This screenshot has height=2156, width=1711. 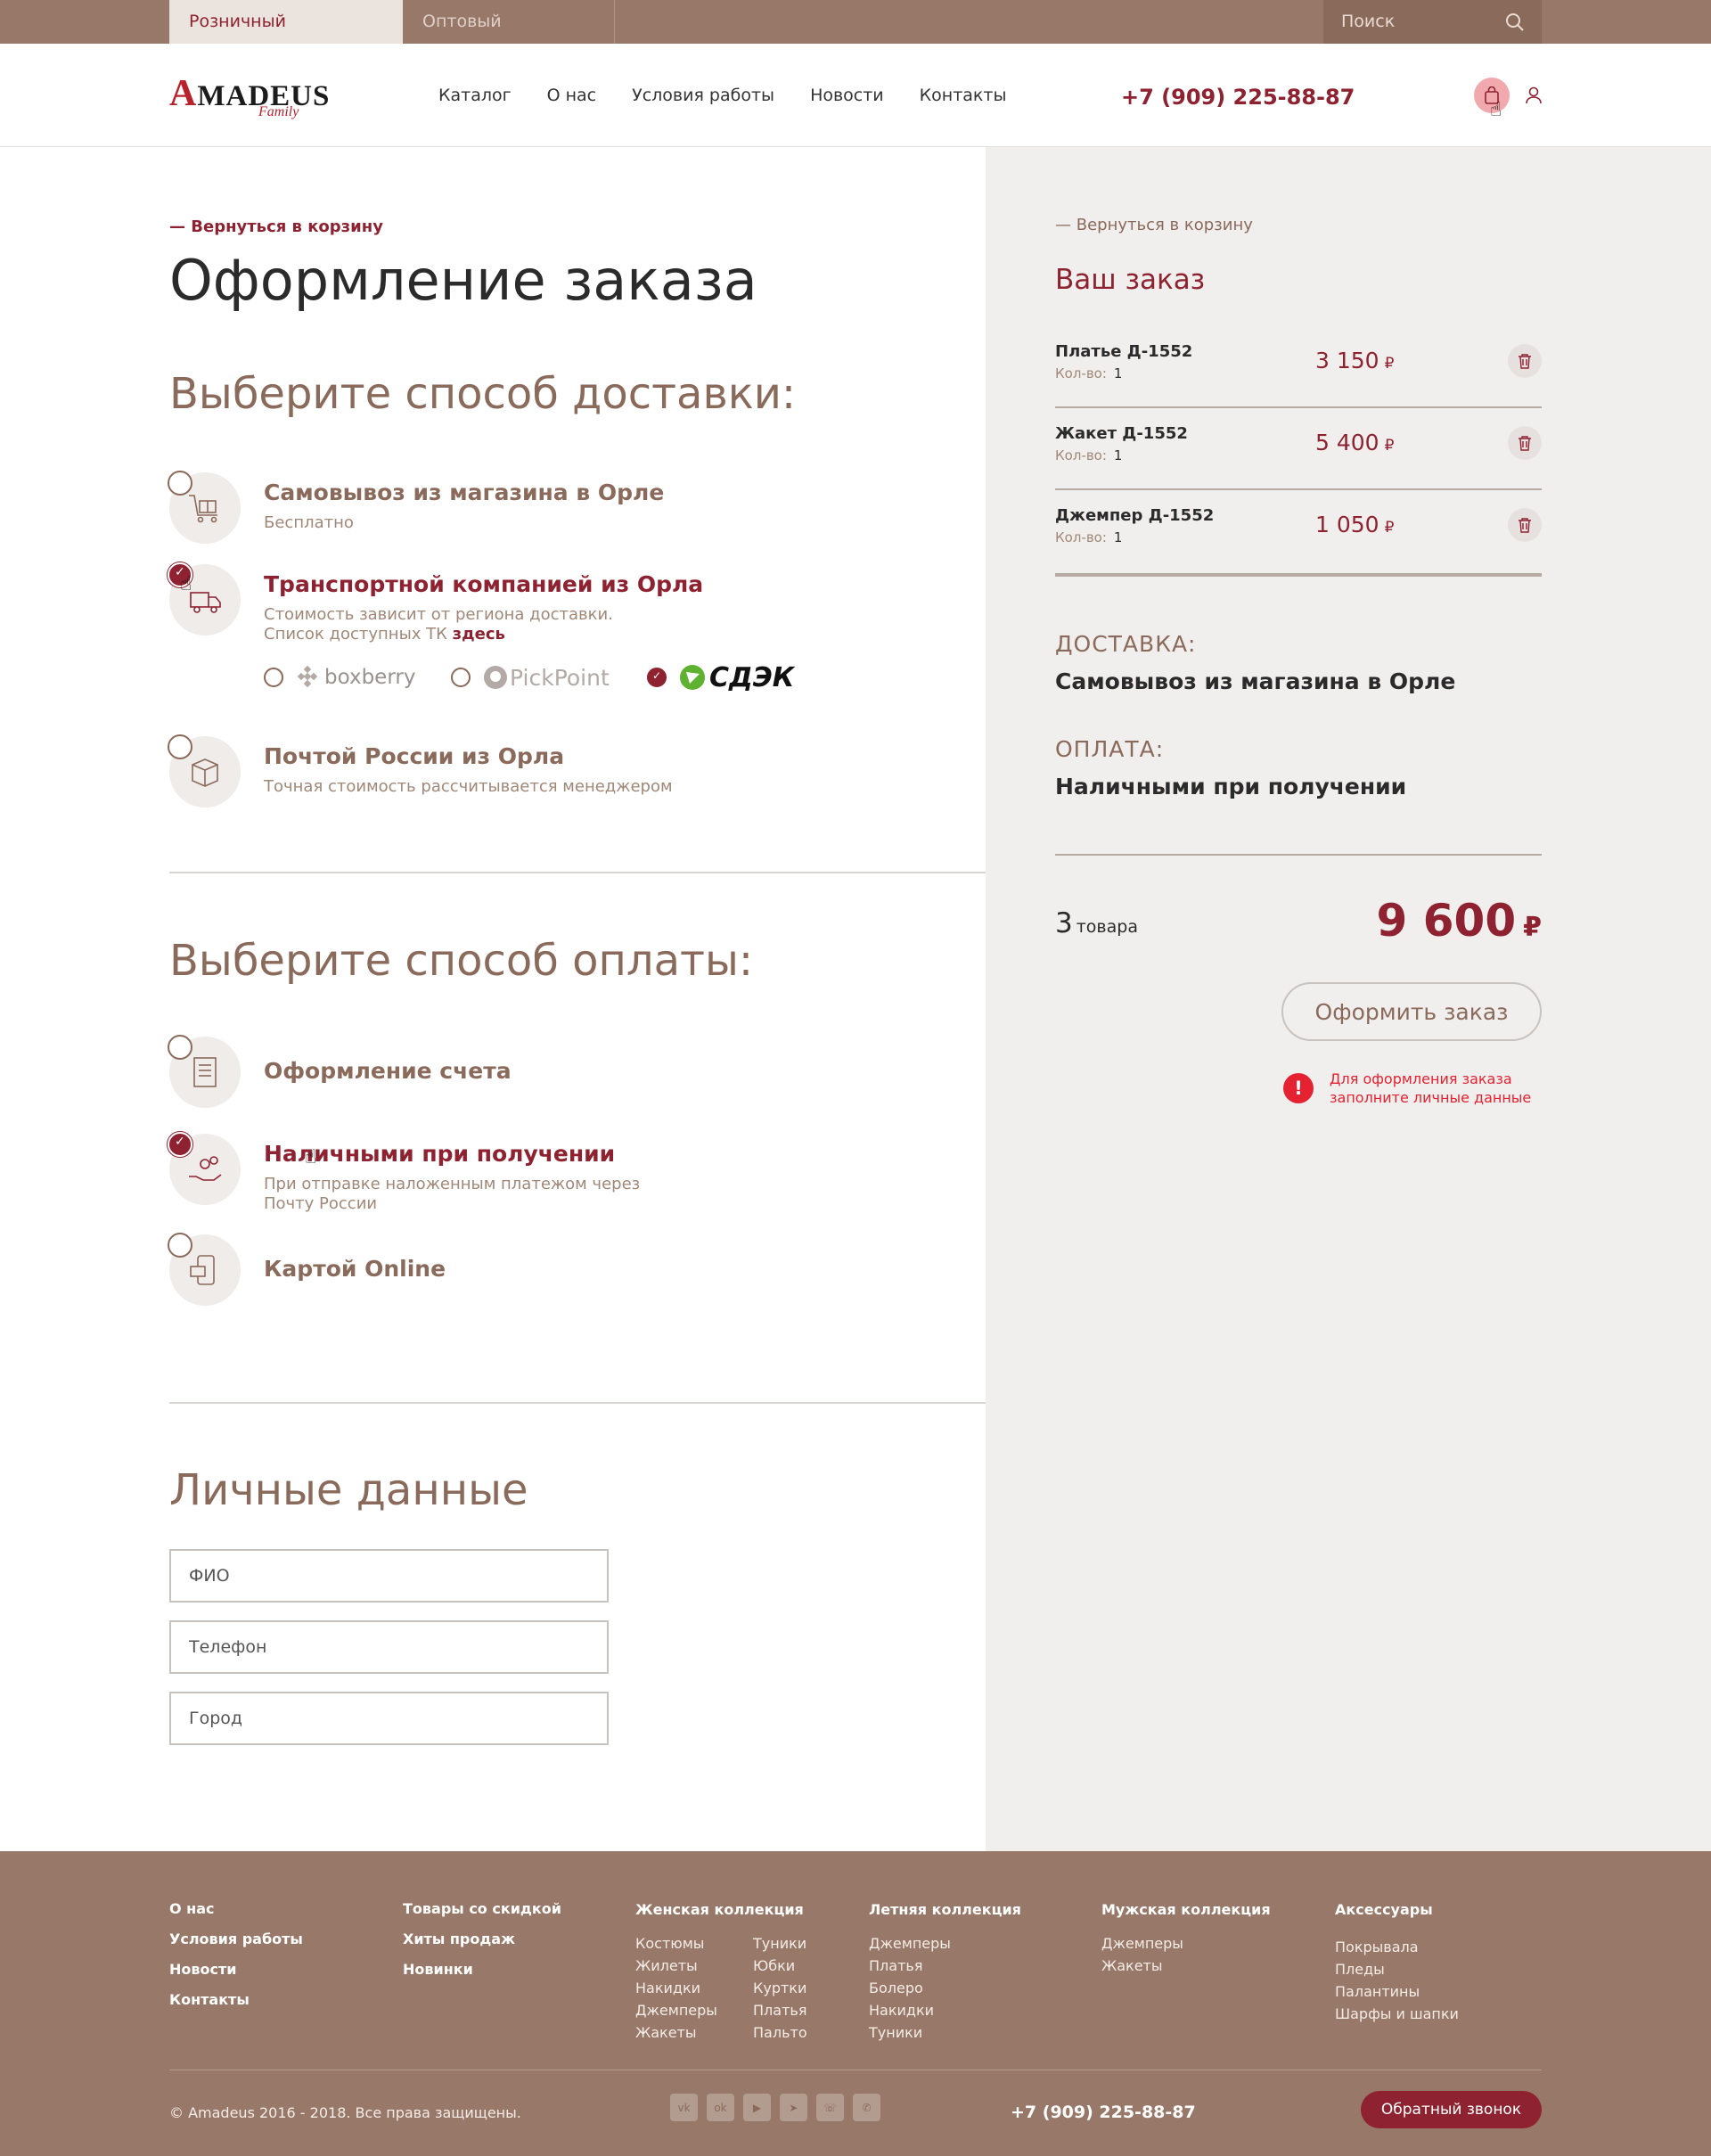 I want to click on fio-field, so click(x=389, y=1576).